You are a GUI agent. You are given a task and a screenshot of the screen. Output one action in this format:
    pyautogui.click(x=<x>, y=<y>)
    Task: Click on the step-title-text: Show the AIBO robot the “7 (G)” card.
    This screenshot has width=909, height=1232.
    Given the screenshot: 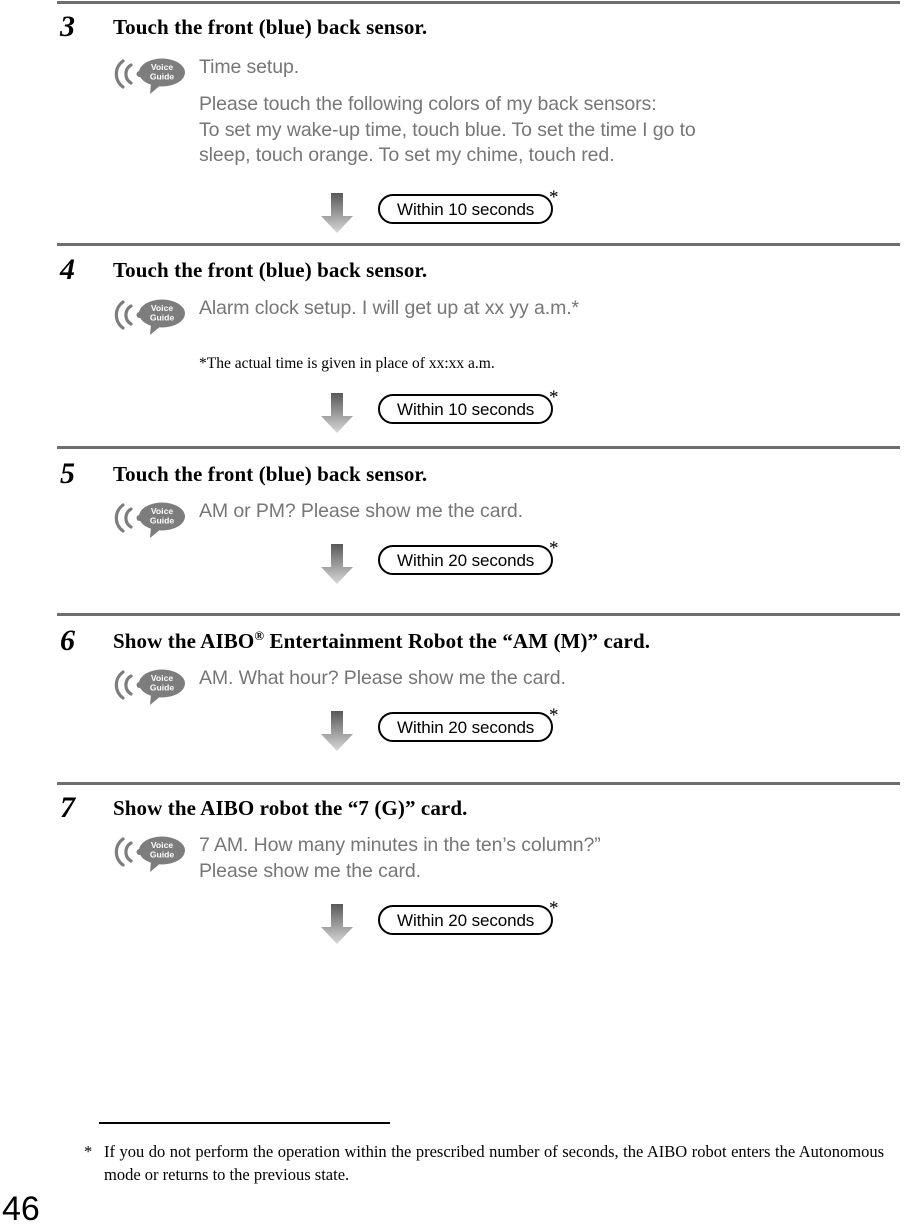 What is the action you would take?
    pyautogui.click(x=290, y=808)
    